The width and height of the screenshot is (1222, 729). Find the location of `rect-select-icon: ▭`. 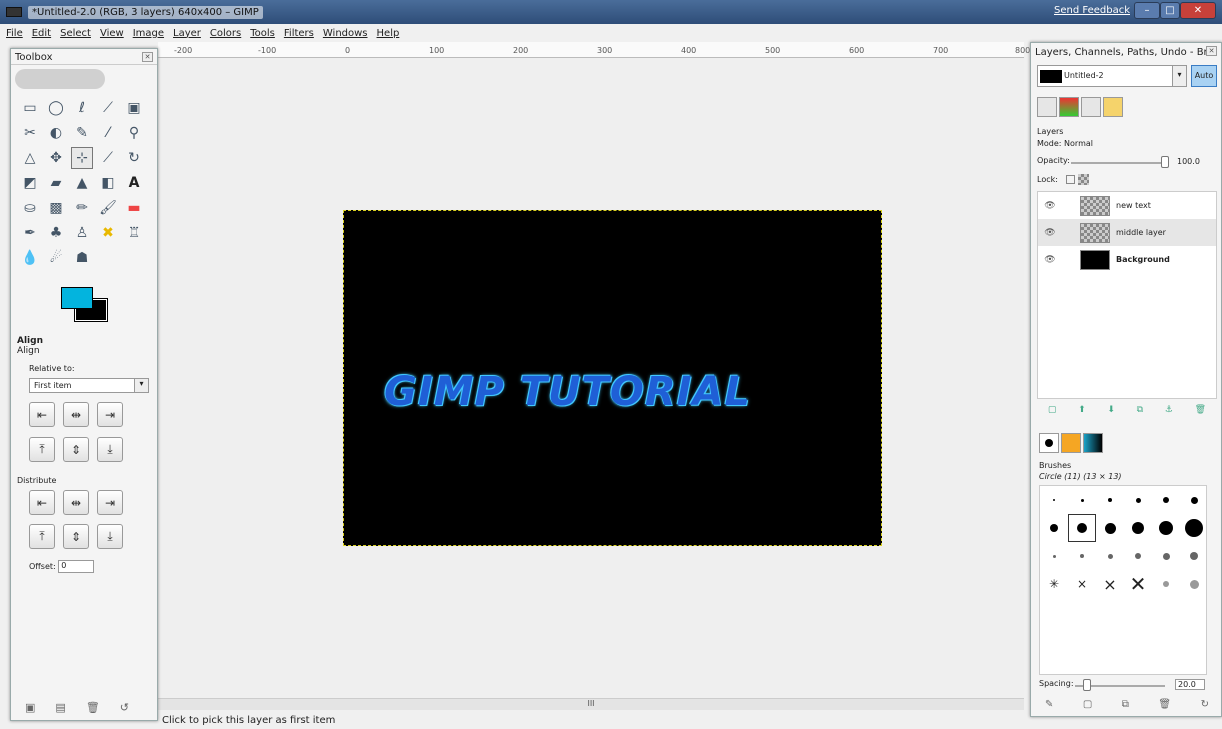

rect-select-icon: ▭ is located at coordinates (30, 108).